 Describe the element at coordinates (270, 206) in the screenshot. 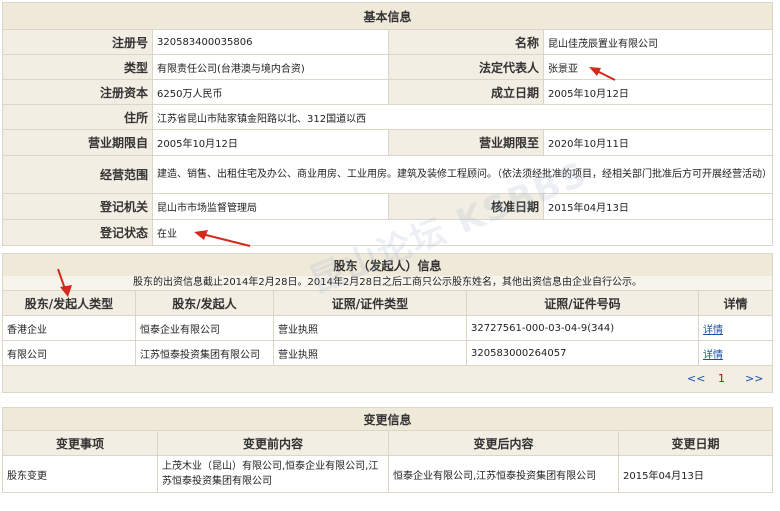

I see `authority-value: 昆山市市场监督管理局` at that location.